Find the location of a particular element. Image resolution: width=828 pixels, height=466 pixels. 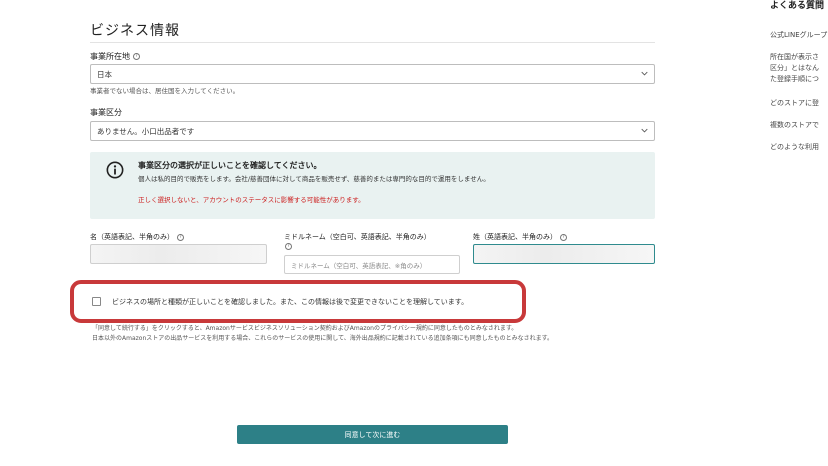

business-type-value: ありません。小口出品者です is located at coordinates (146, 131).